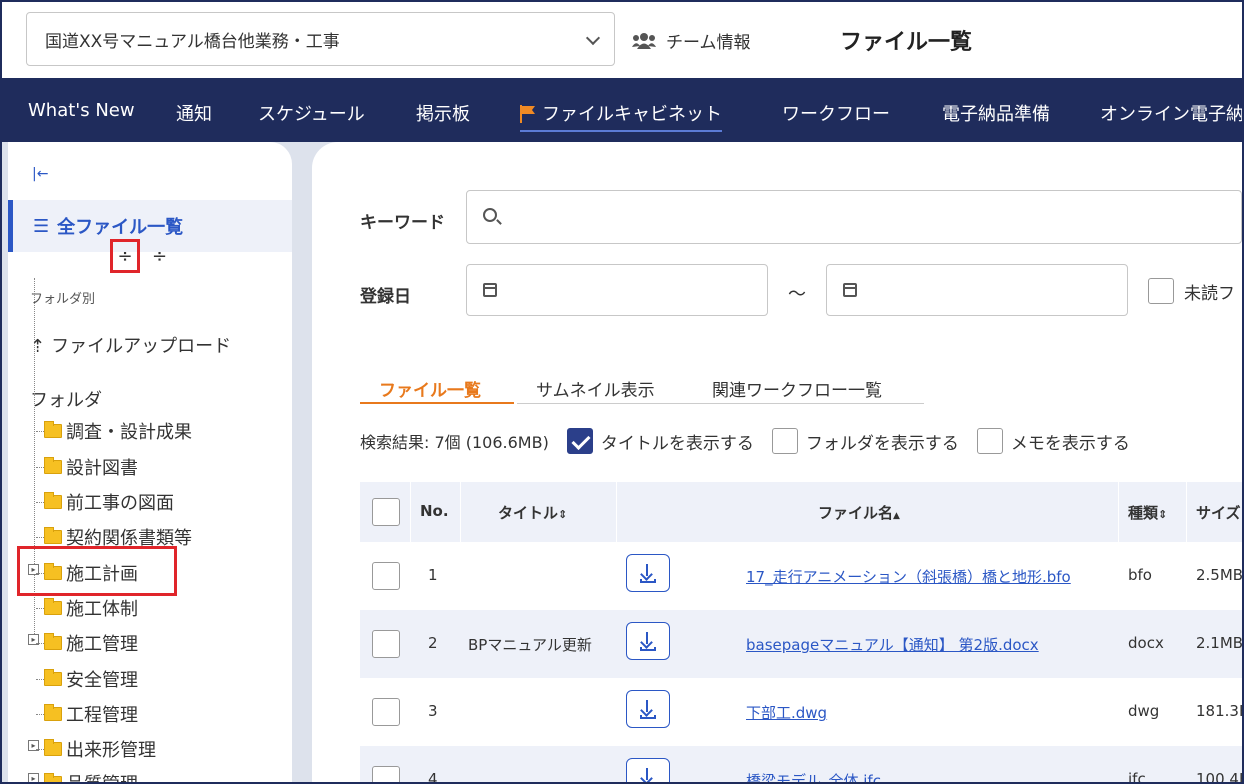 This screenshot has height=784, width=1244. What do you see at coordinates (311, 113) in the screenshot?
I see `nav-schedule: スケジュール` at bounding box center [311, 113].